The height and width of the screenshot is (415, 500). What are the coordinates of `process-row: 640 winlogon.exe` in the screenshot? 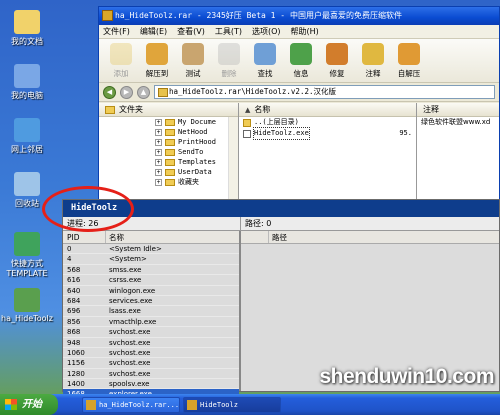 It's located at (151, 290).